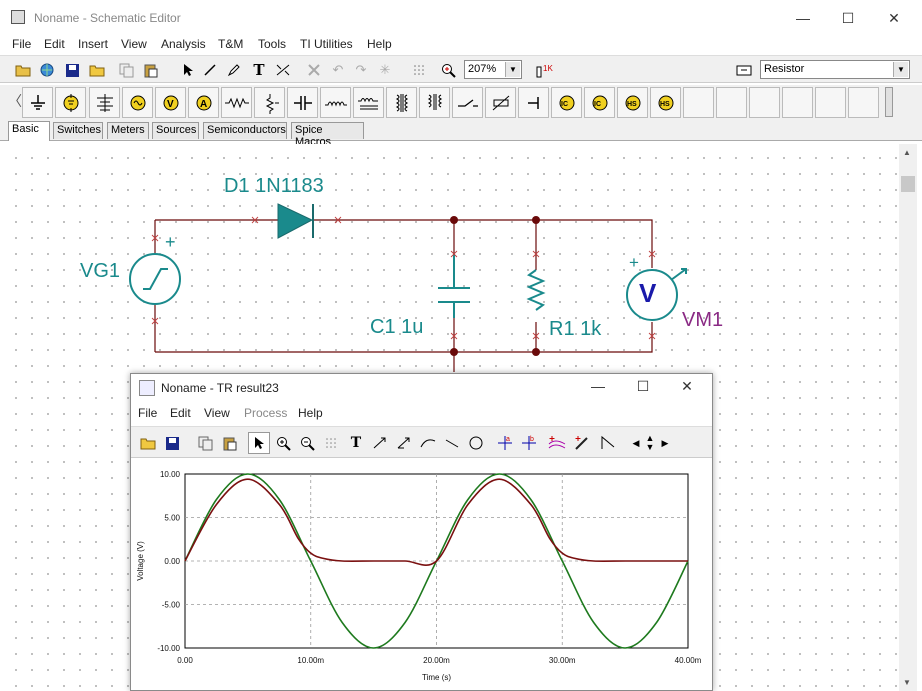 The height and width of the screenshot is (691, 922). I want to click on result-menu-file: File, so click(147, 413).